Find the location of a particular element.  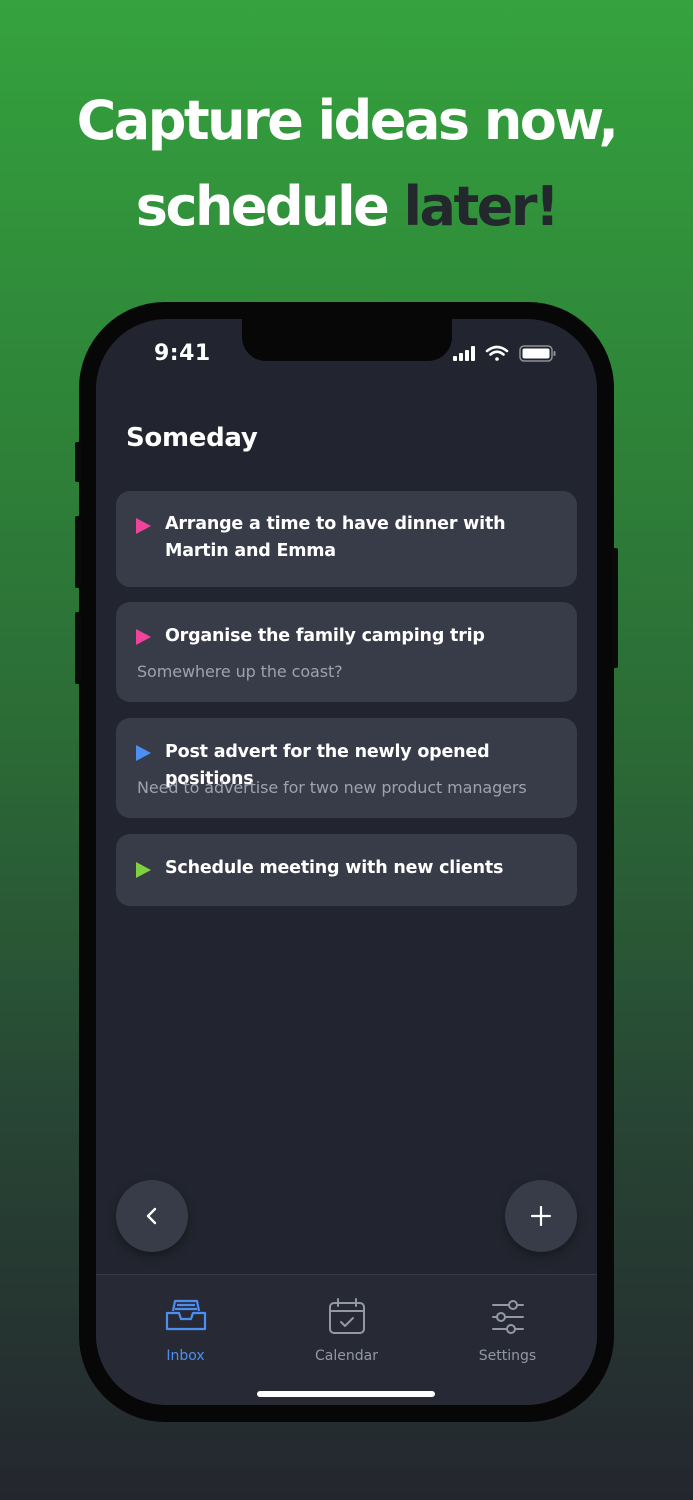

task-card: Schedule meeting with new clients is located at coordinates (346, 870).